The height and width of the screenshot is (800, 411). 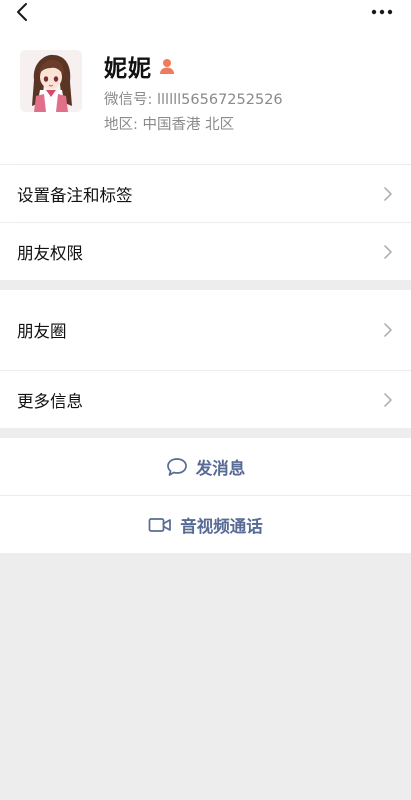 What do you see at coordinates (75, 195) in the screenshot?
I see `row-label: 设置备注和标签` at bounding box center [75, 195].